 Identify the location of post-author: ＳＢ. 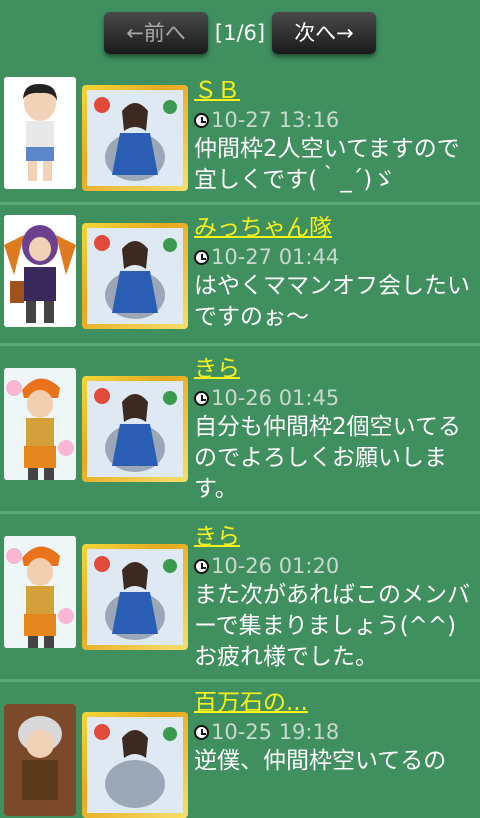
(335, 91).